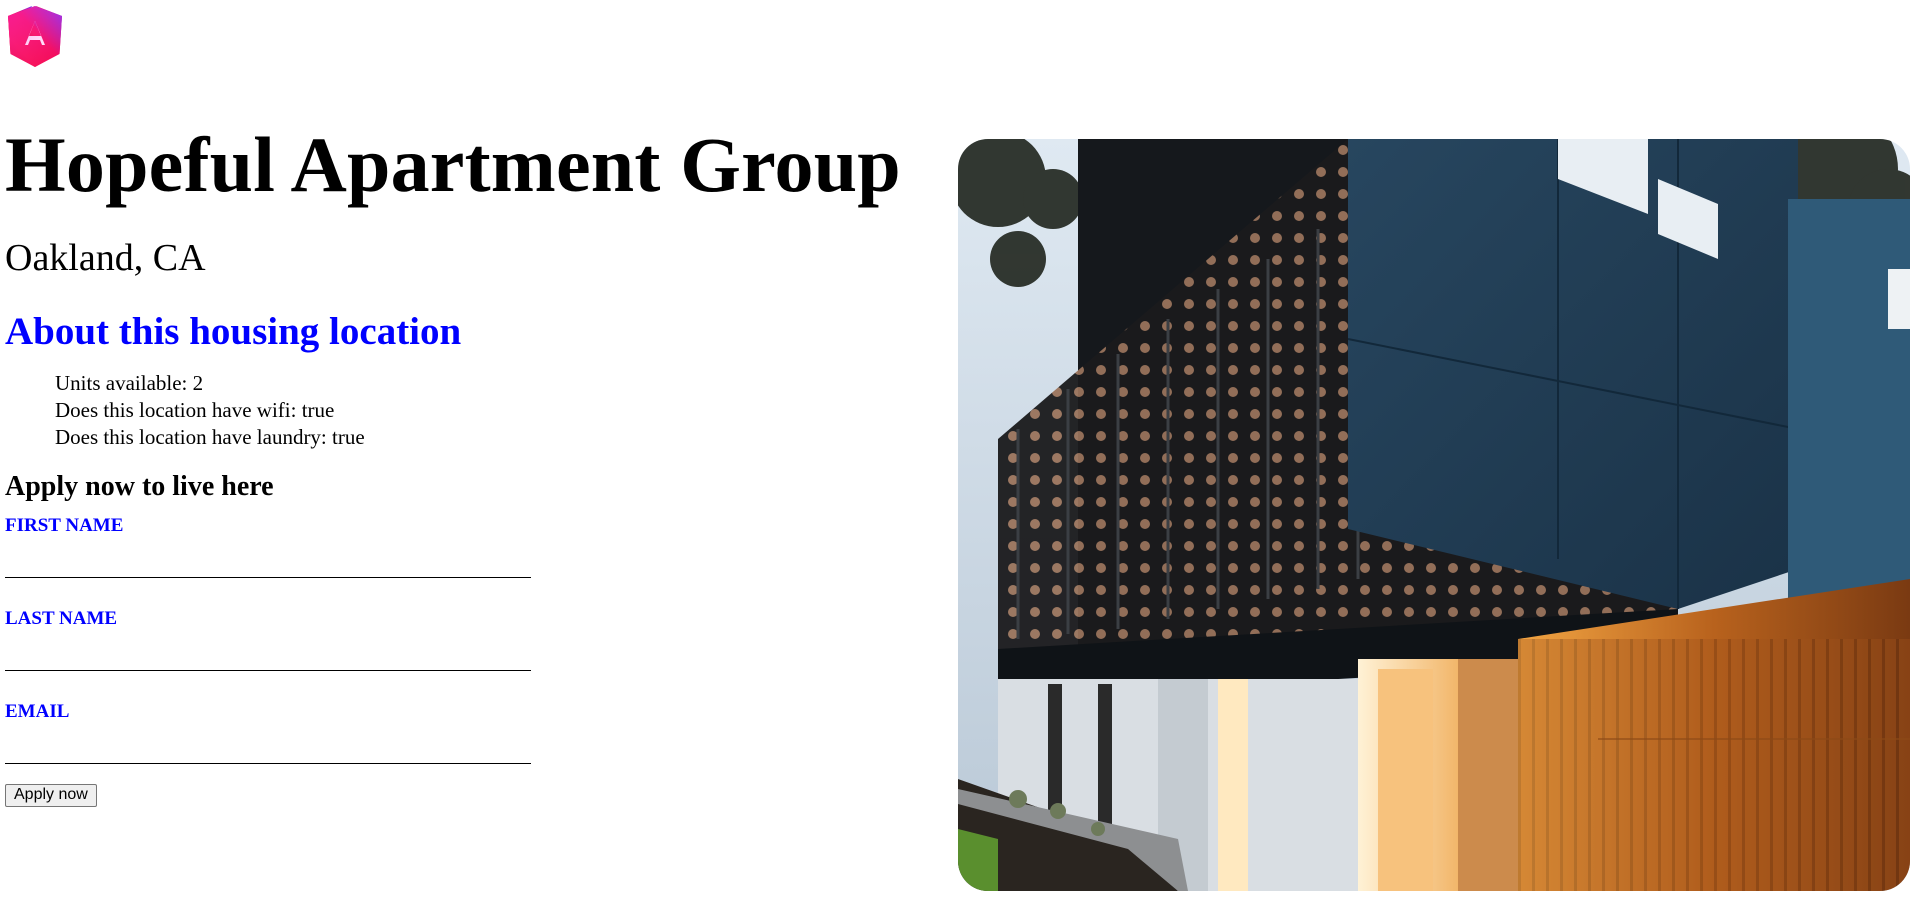  Describe the element at coordinates (105, 257) in the screenshot. I see `listing-location: Oakland, CA` at that location.